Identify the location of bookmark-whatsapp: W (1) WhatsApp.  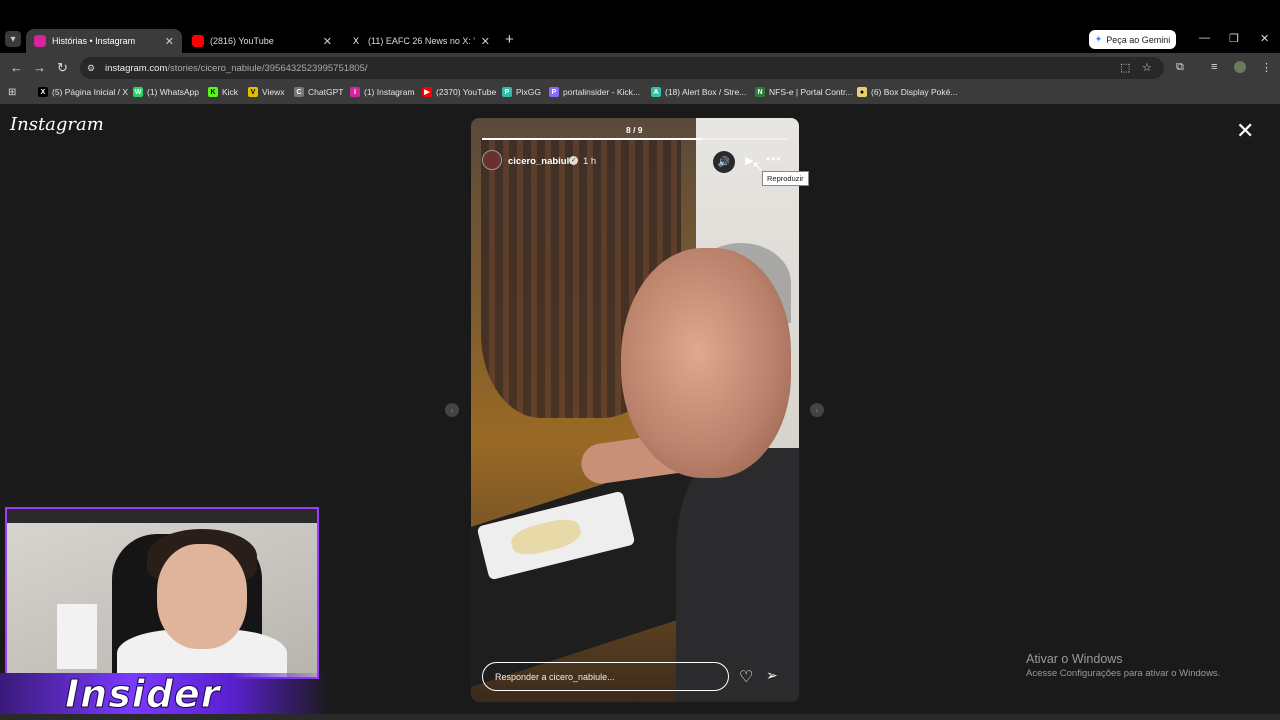
(166, 92).